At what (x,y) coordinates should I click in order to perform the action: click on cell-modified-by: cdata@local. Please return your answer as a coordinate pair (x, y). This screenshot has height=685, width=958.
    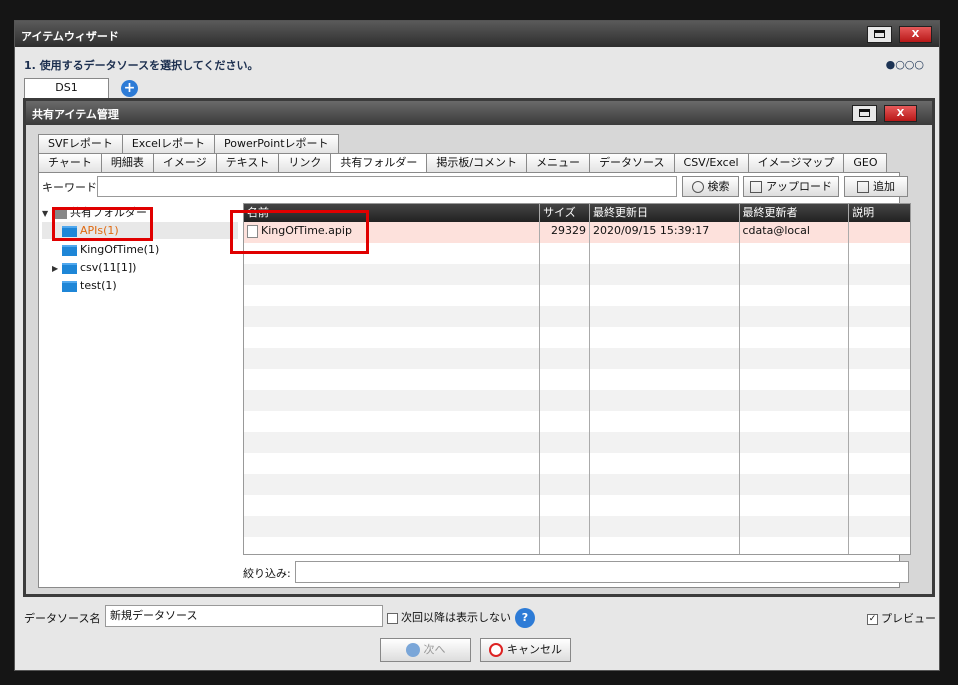
    Looking at the image, I should click on (795, 232).